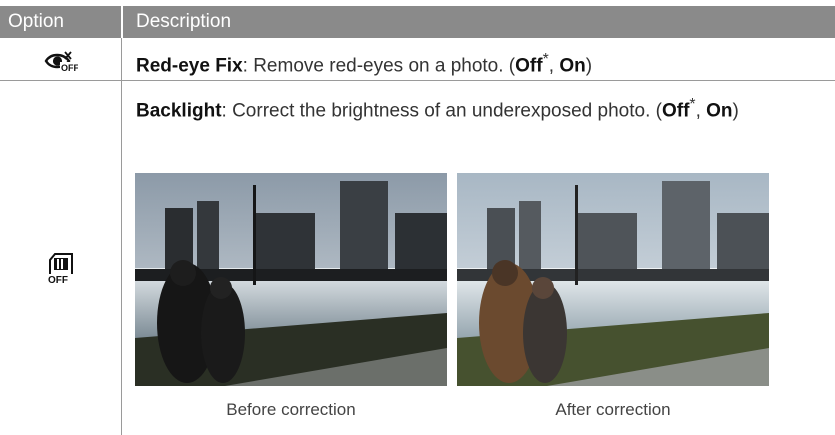 The image size is (835, 435). I want to click on red-eye-fix-opt-sep: ,, so click(554, 66).